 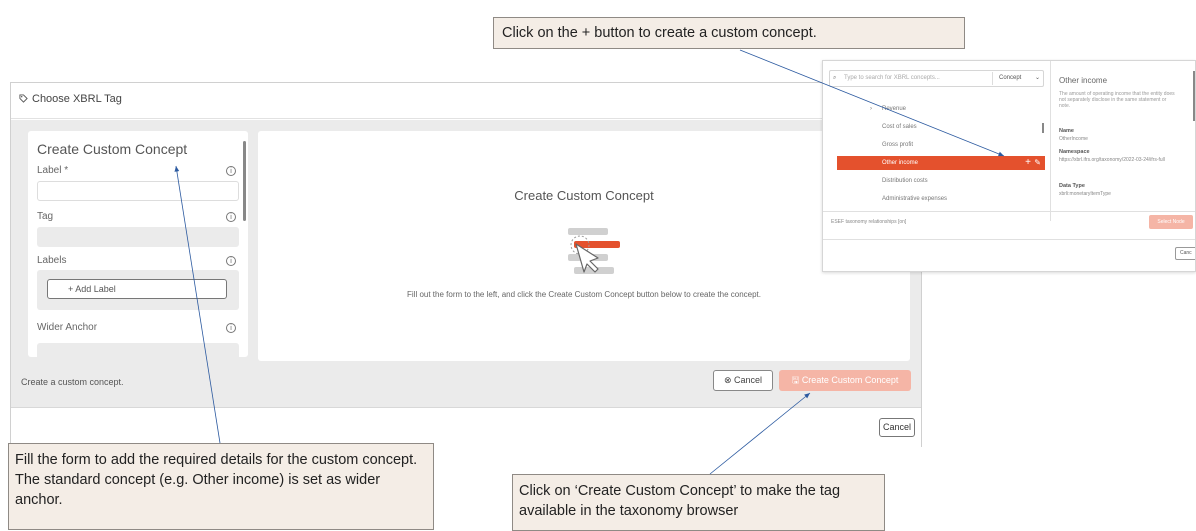 What do you see at coordinates (760, 433) in the screenshot?
I see `arrow-to-create-button` at bounding box center [760, 433].